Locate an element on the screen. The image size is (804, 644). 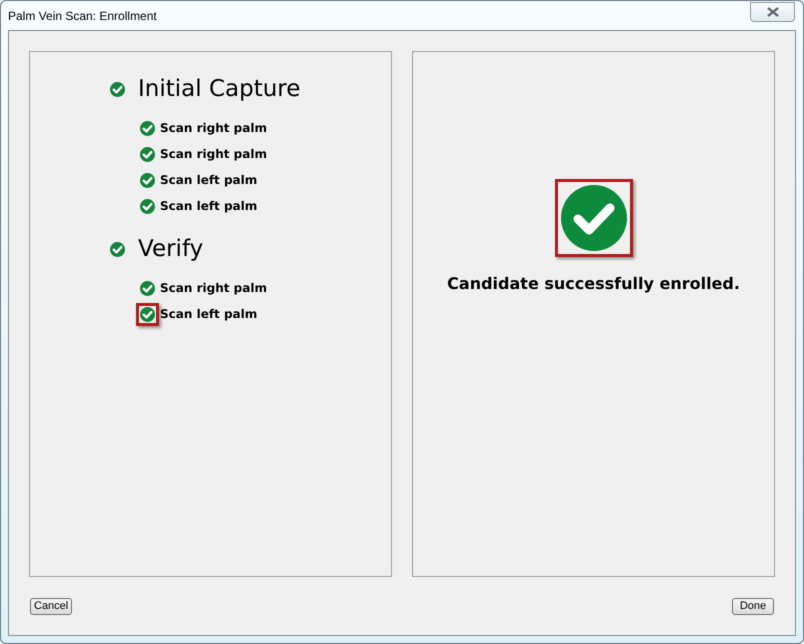
close-icon is located at coordinates (772, 11).